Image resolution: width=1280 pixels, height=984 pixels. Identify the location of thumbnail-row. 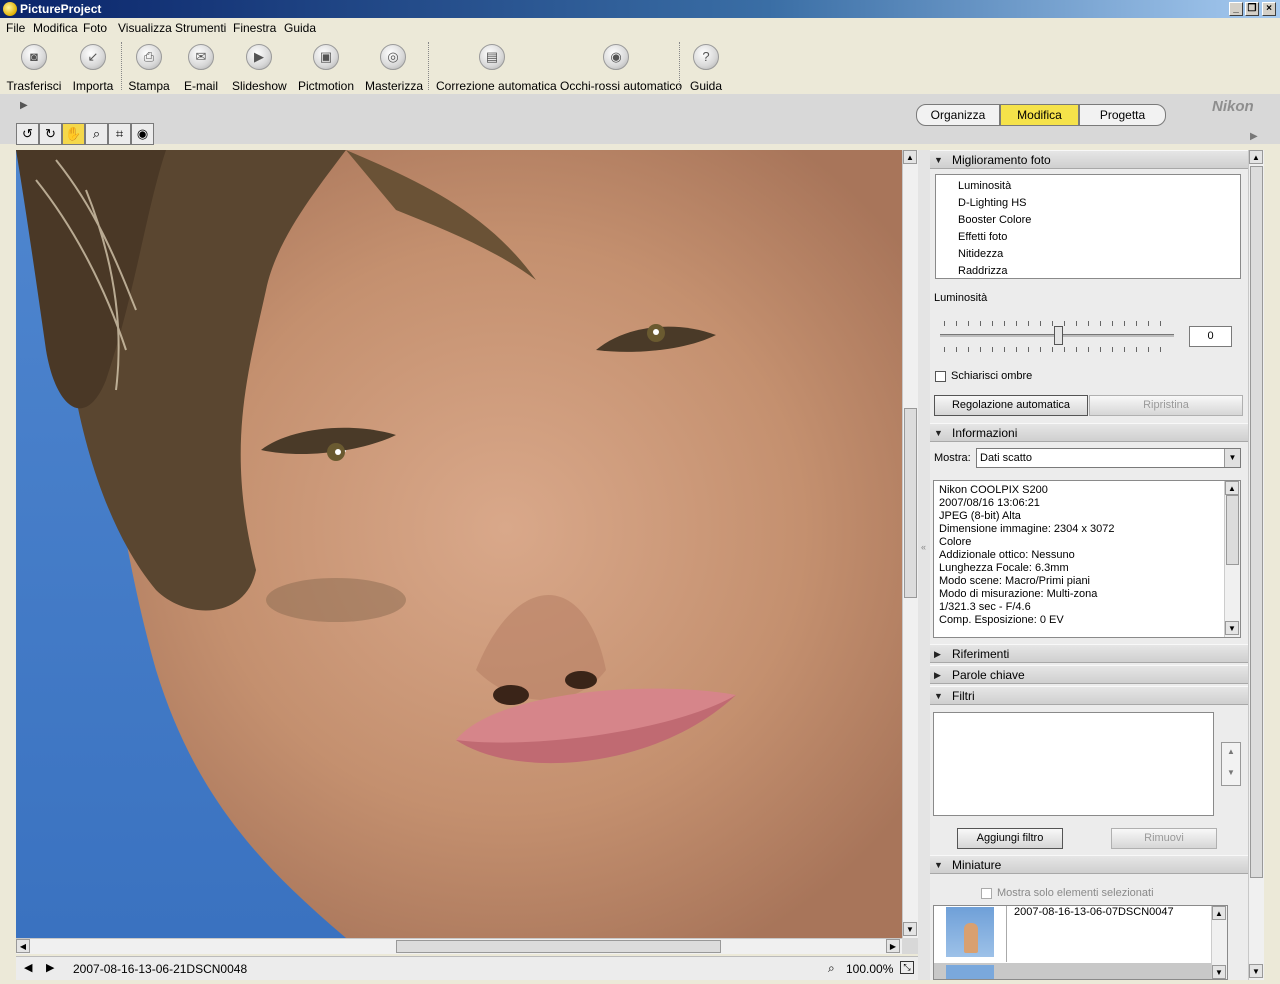
(1080, 971).